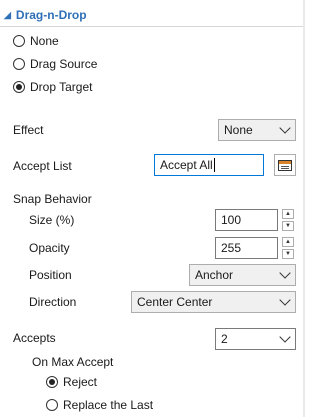 Image resolution: width=320 pixels, height=417 pixels. I want to click on header-divider, so click(151, 26).